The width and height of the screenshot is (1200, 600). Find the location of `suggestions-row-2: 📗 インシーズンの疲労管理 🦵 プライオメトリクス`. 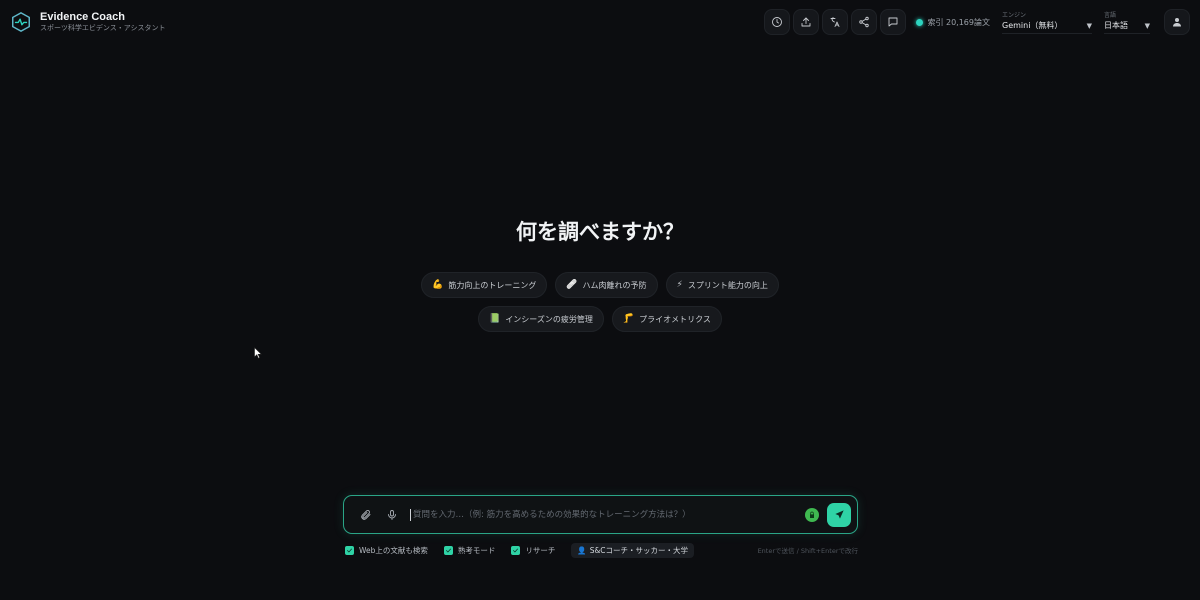

suggestions-row-2: 📗 インシーズンの疲労管理 🦵 プライオメトリクス is located at coordinates (600, 319).